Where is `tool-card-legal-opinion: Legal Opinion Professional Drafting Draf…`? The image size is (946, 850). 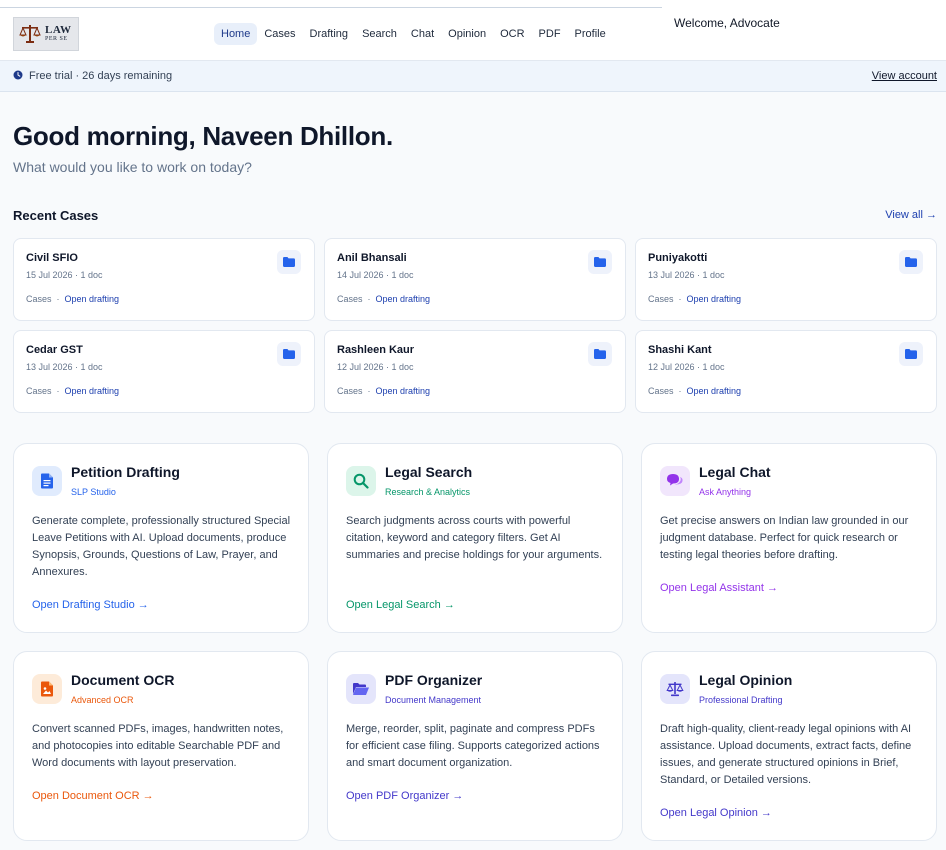
tool-card-legal-opinion: Legal Opinion Professional Drafting Draf… is located at coordinates (789, 746).